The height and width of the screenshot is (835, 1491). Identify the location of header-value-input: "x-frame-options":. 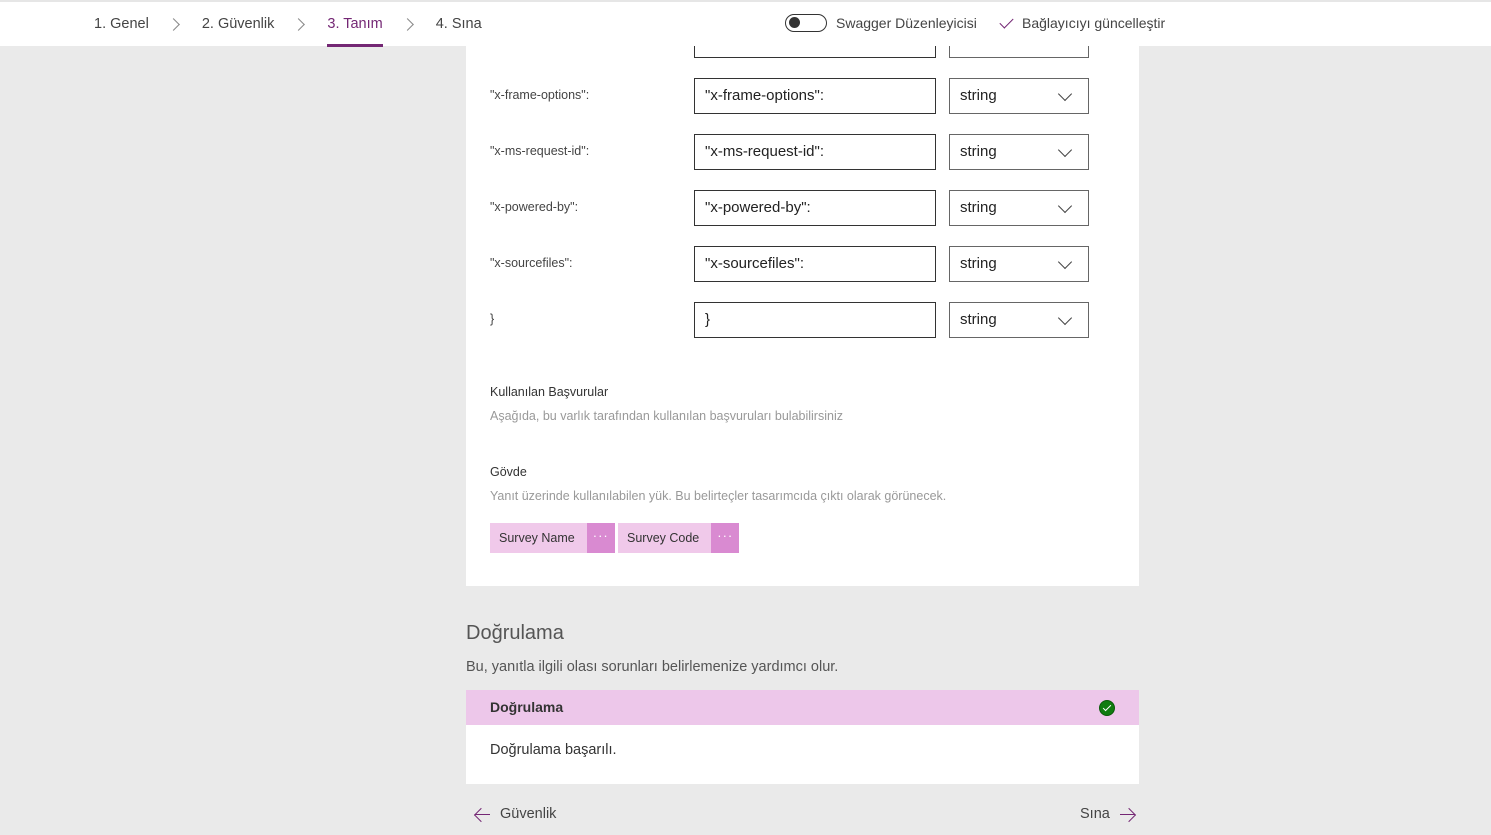
(815, 96).